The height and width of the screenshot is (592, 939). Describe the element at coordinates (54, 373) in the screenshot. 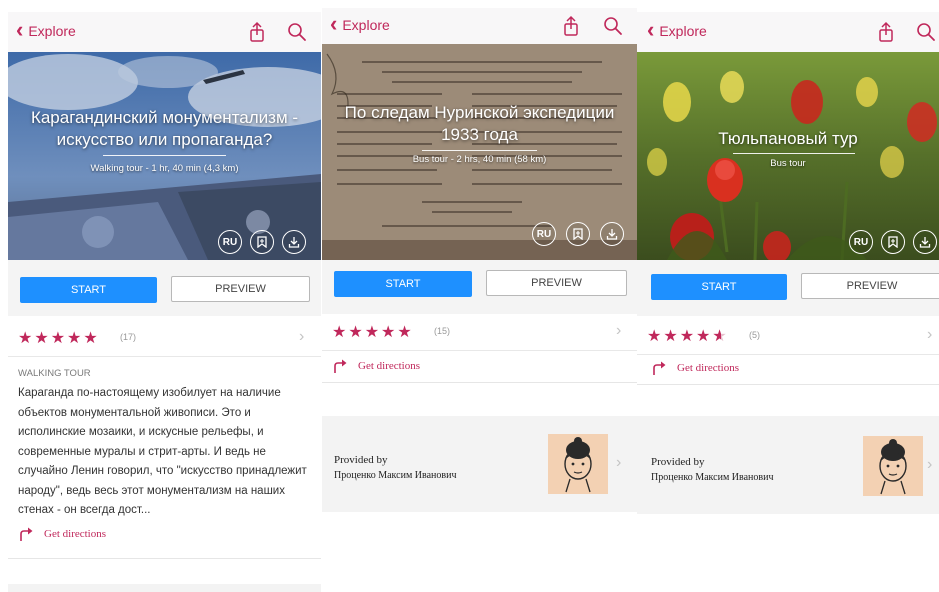

I see `tour-type: WALKING TOUR` at that location.